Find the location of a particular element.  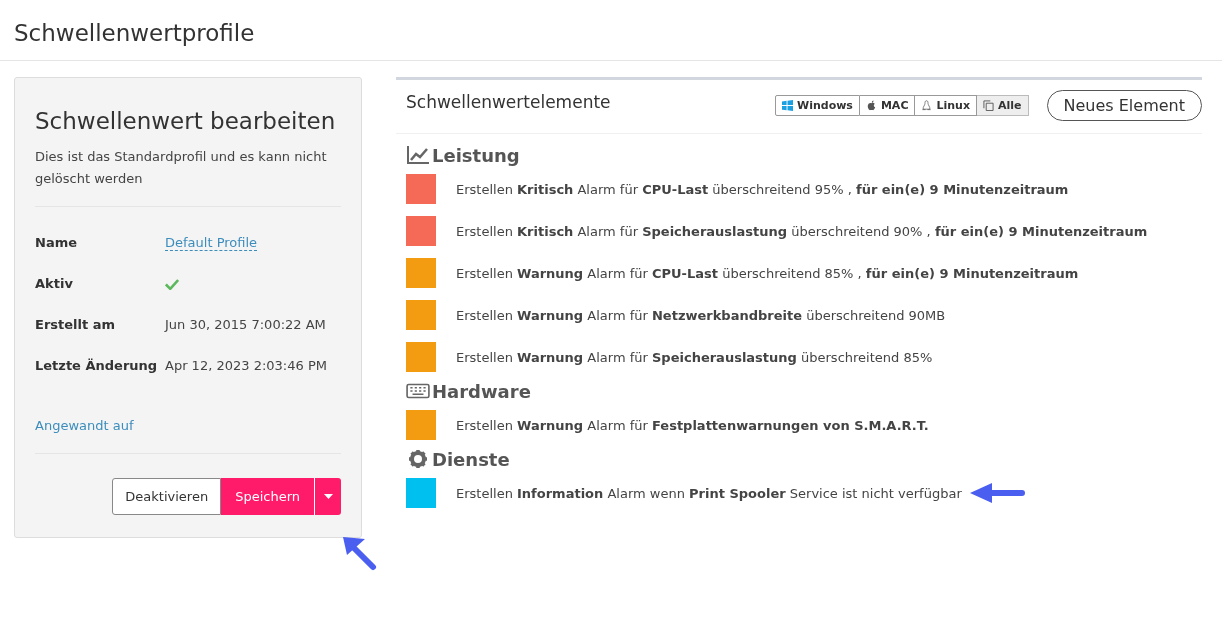

threshold-rule-text: Erstellen Information Alarm wenn Print Spooler Service ist nicht verfügbar is located at coordinates (709, 493).